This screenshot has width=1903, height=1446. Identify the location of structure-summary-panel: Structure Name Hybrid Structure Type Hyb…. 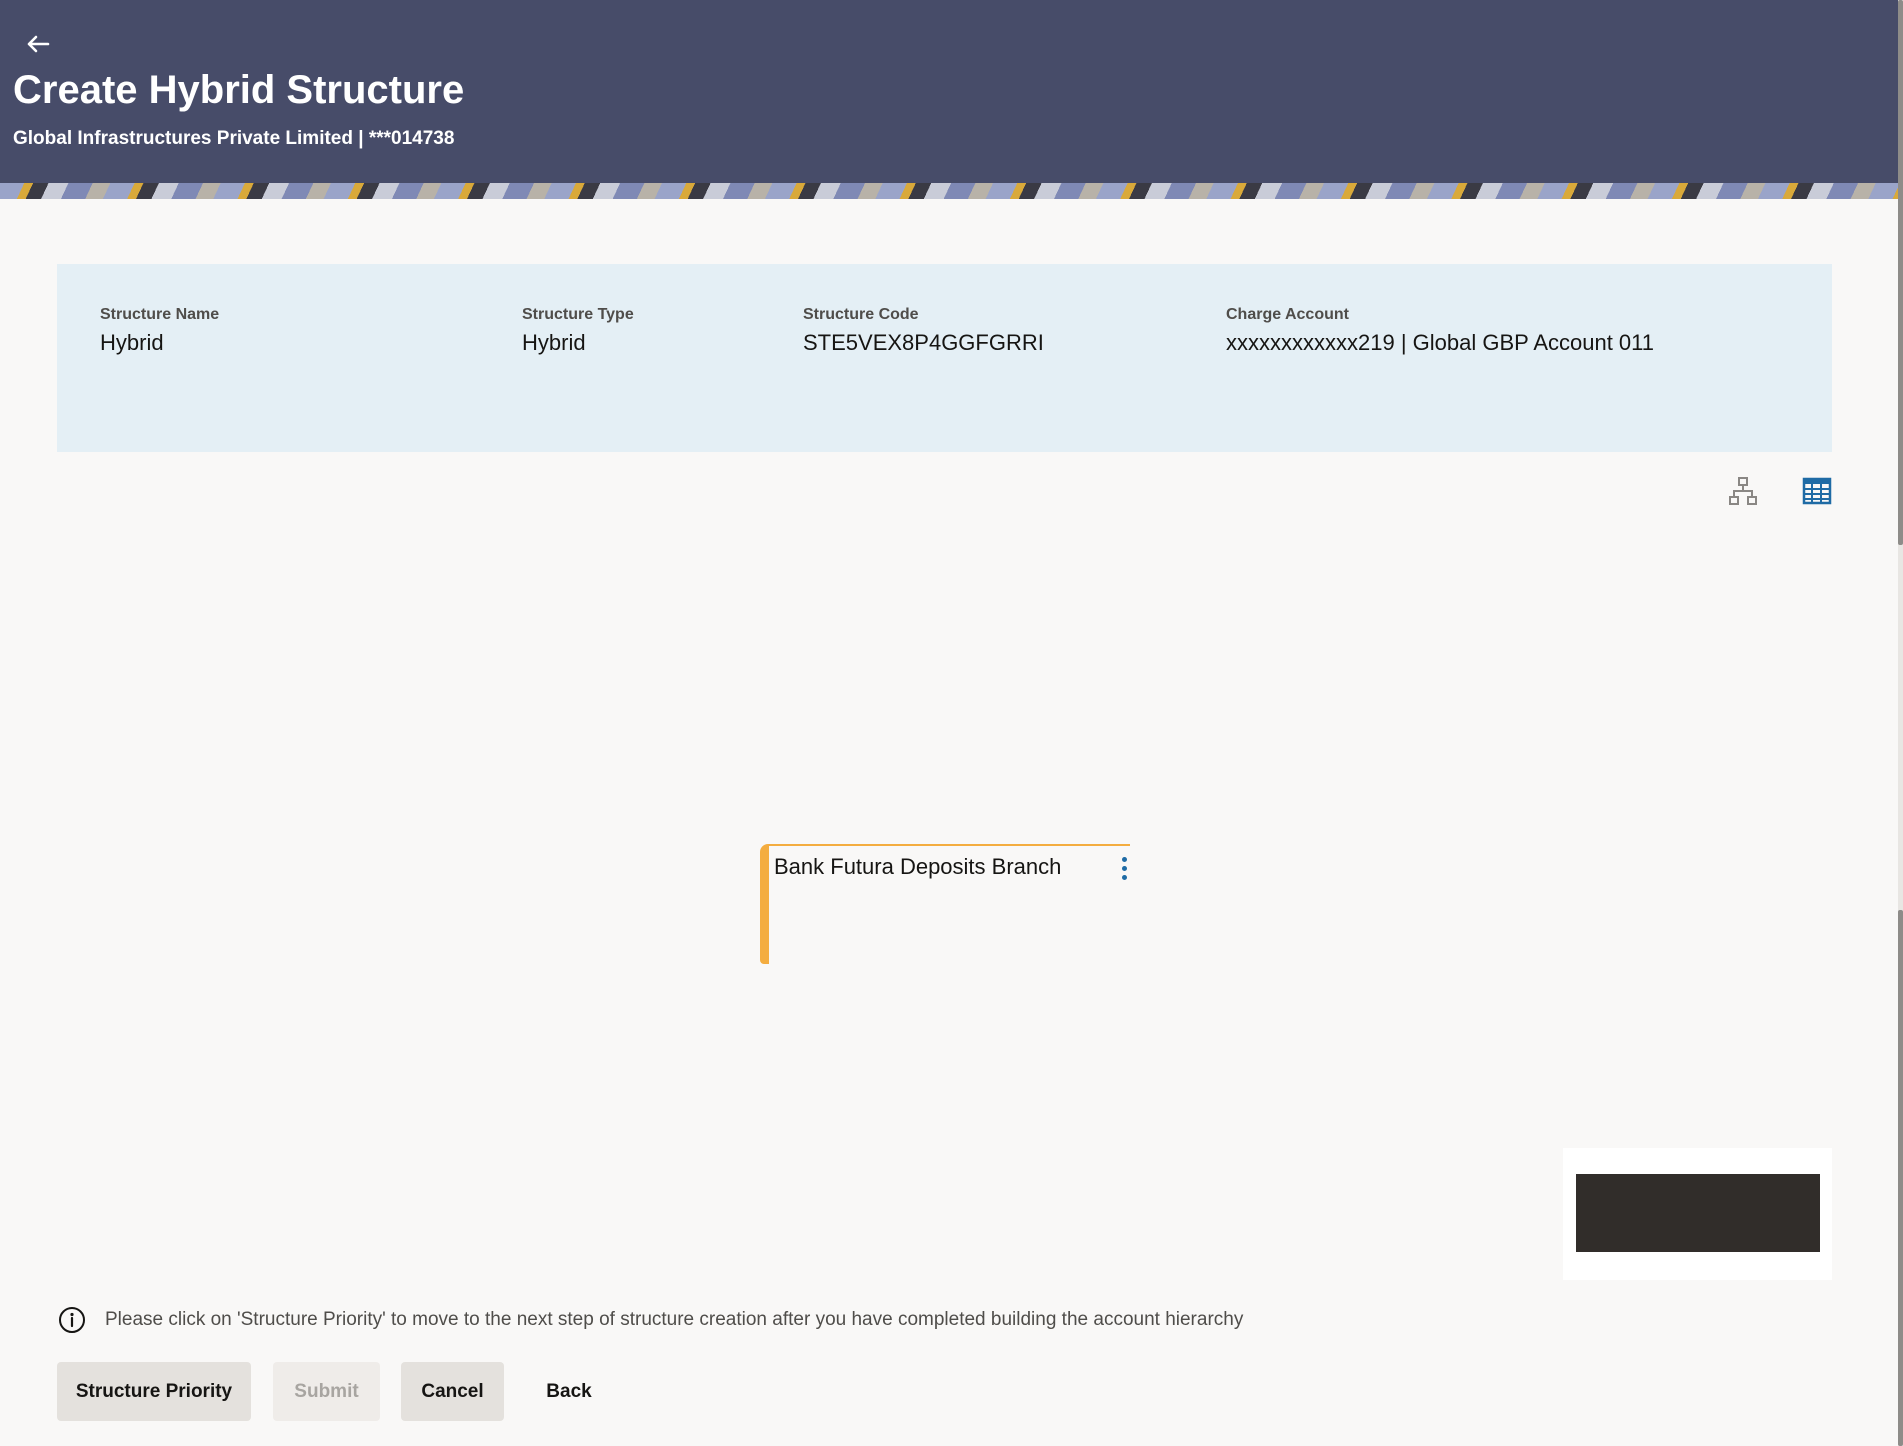
(944, 358).